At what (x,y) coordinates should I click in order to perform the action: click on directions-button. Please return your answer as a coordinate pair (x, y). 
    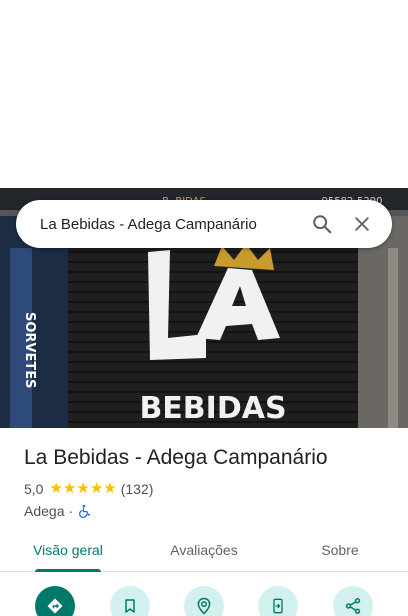
    Looking at the image, I should click on (55, 601).